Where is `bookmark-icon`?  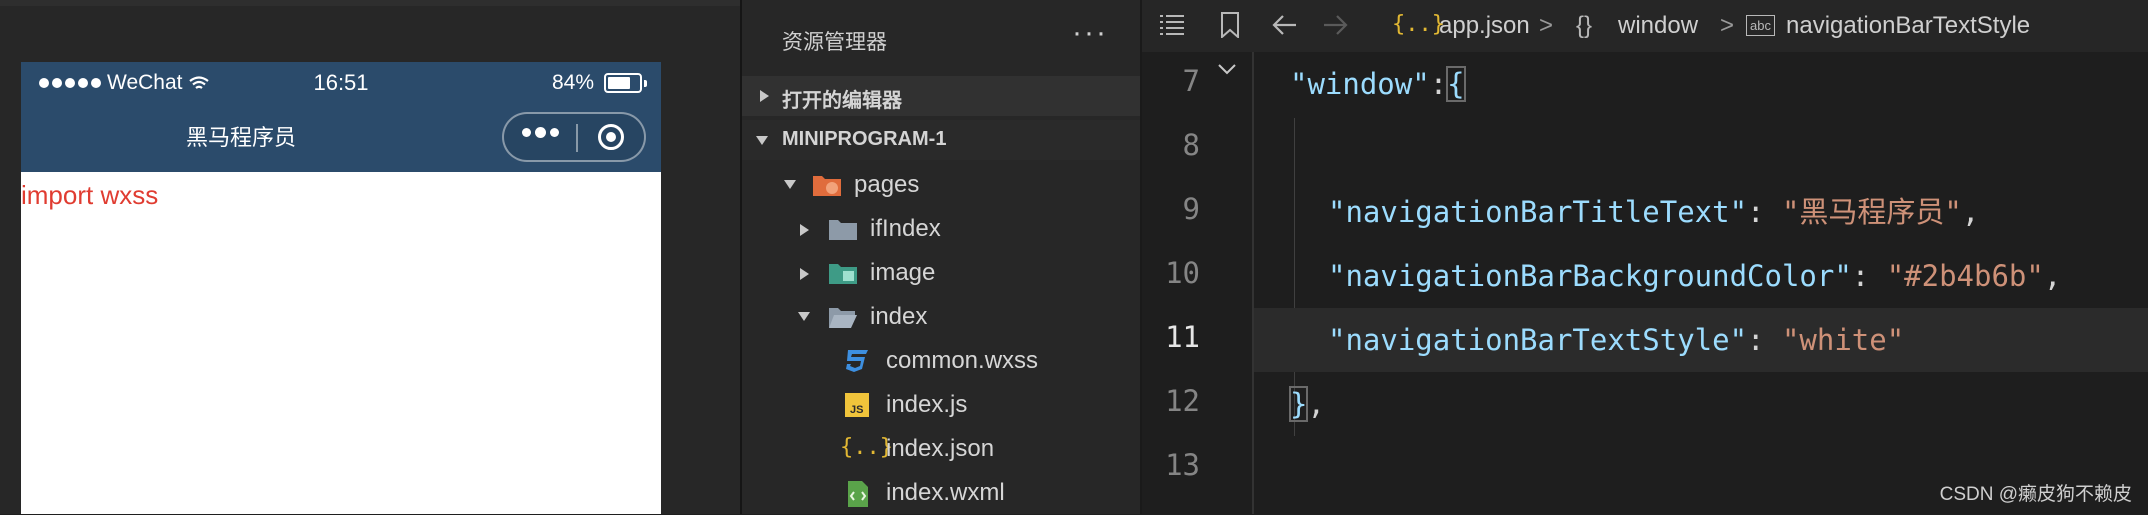 bookmark-icon is located at coordinates (1230, 28).